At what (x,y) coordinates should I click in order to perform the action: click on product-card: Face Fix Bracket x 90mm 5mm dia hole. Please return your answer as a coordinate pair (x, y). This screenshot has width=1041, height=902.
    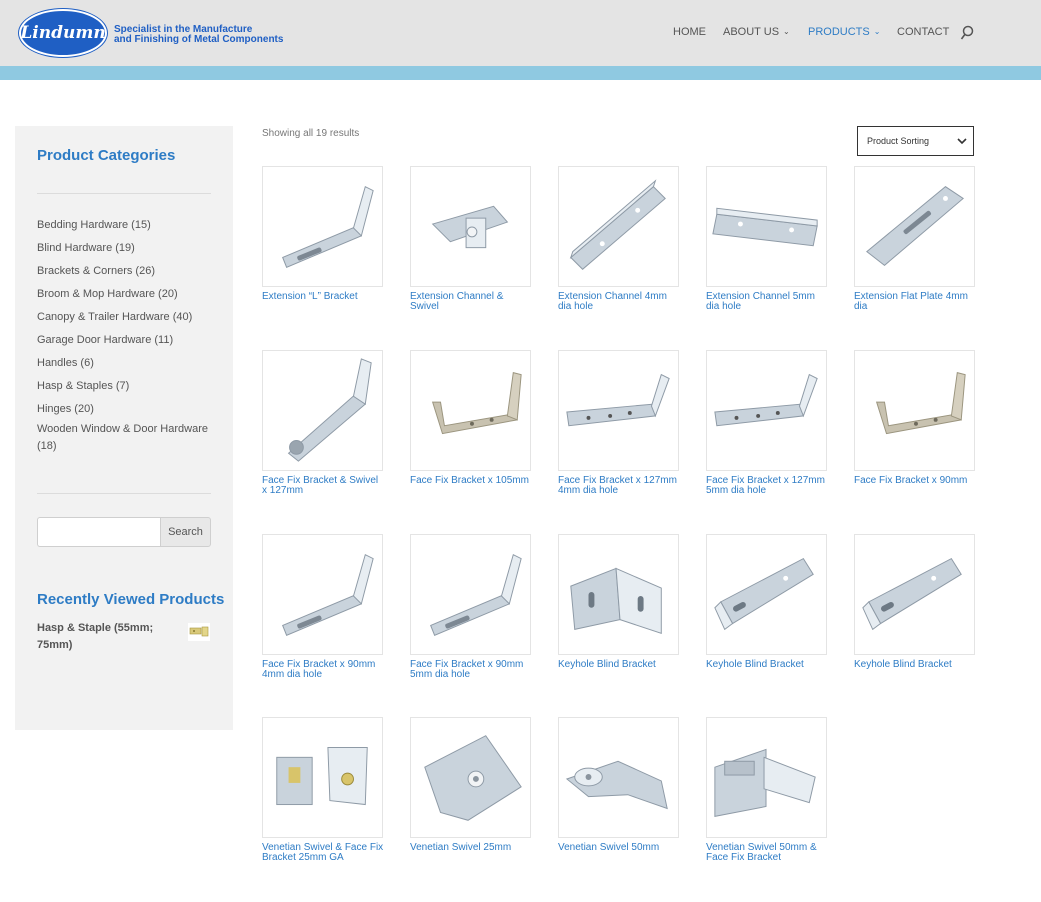
    Looking at the image, I should click on (471, 607).